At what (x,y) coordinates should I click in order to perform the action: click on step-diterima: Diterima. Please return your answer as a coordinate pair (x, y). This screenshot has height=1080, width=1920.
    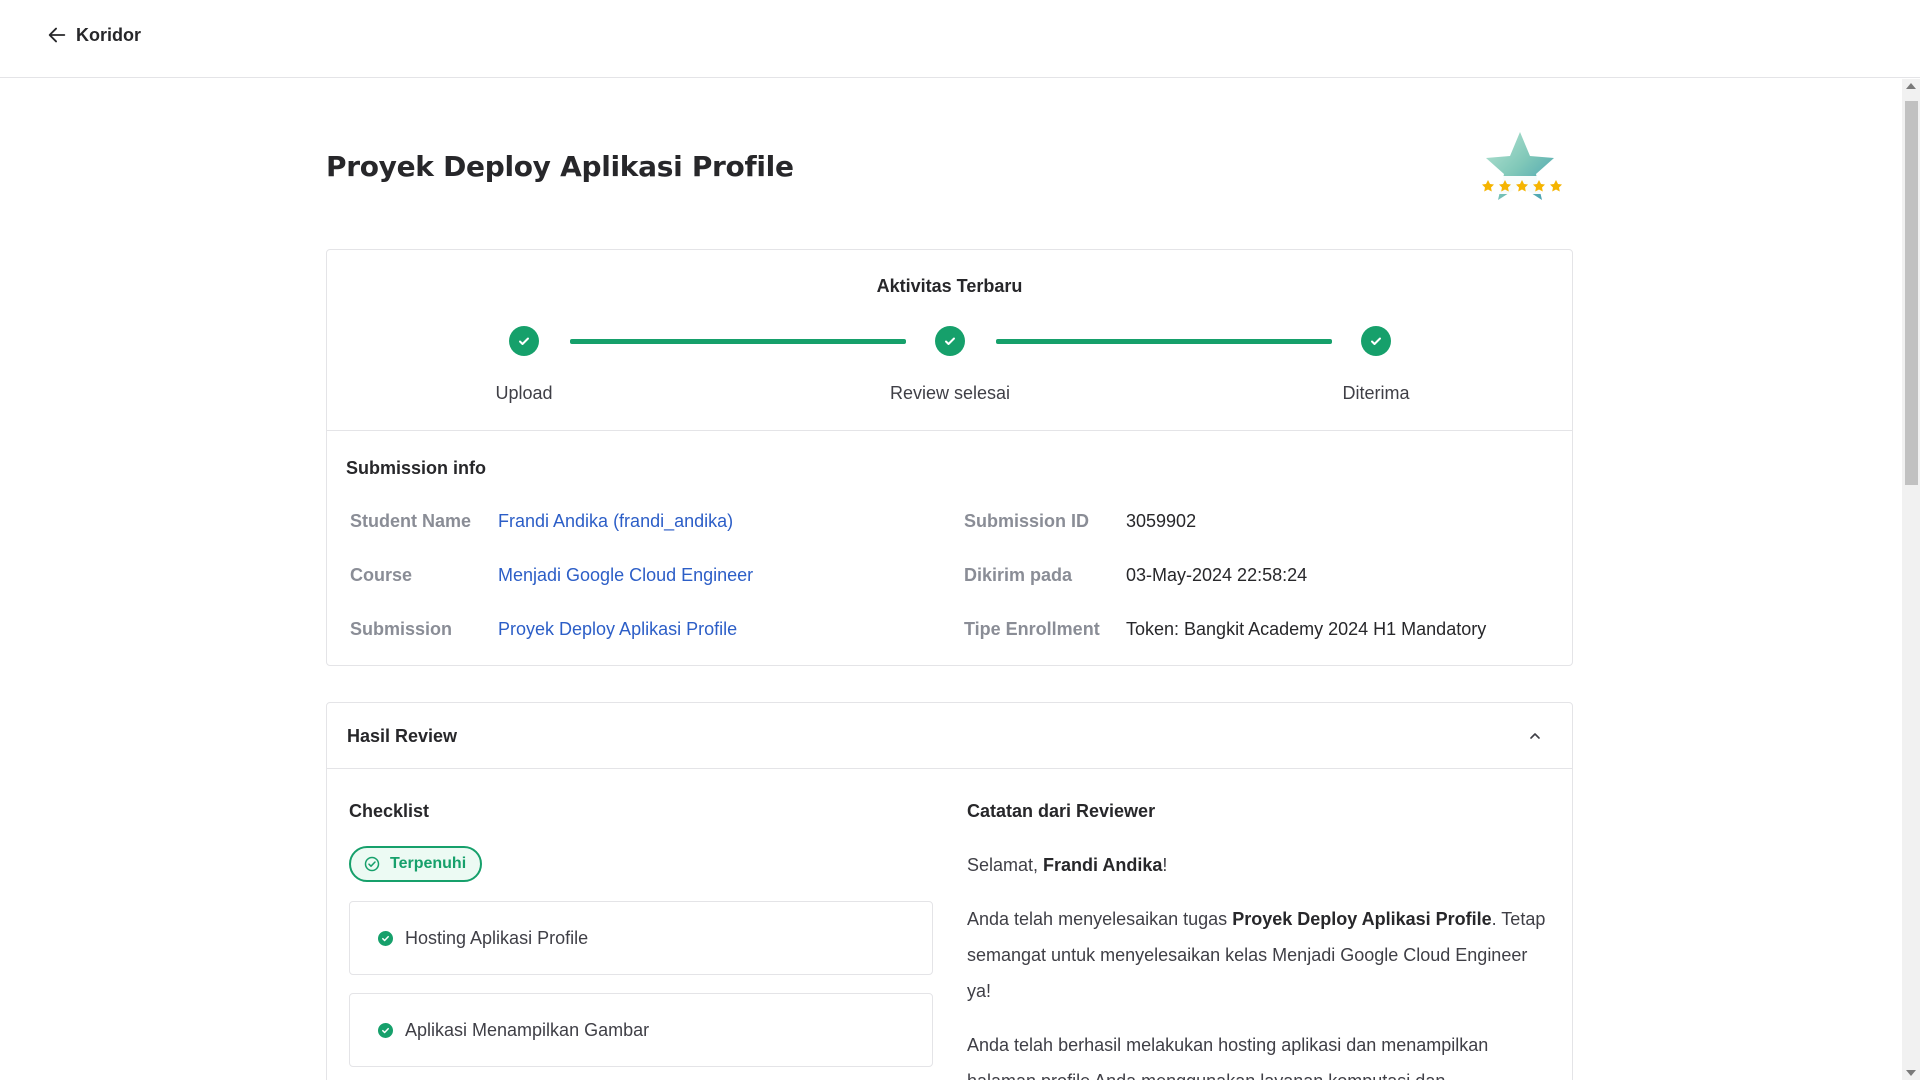
    Looking at the image, I should click on (1376, 365).